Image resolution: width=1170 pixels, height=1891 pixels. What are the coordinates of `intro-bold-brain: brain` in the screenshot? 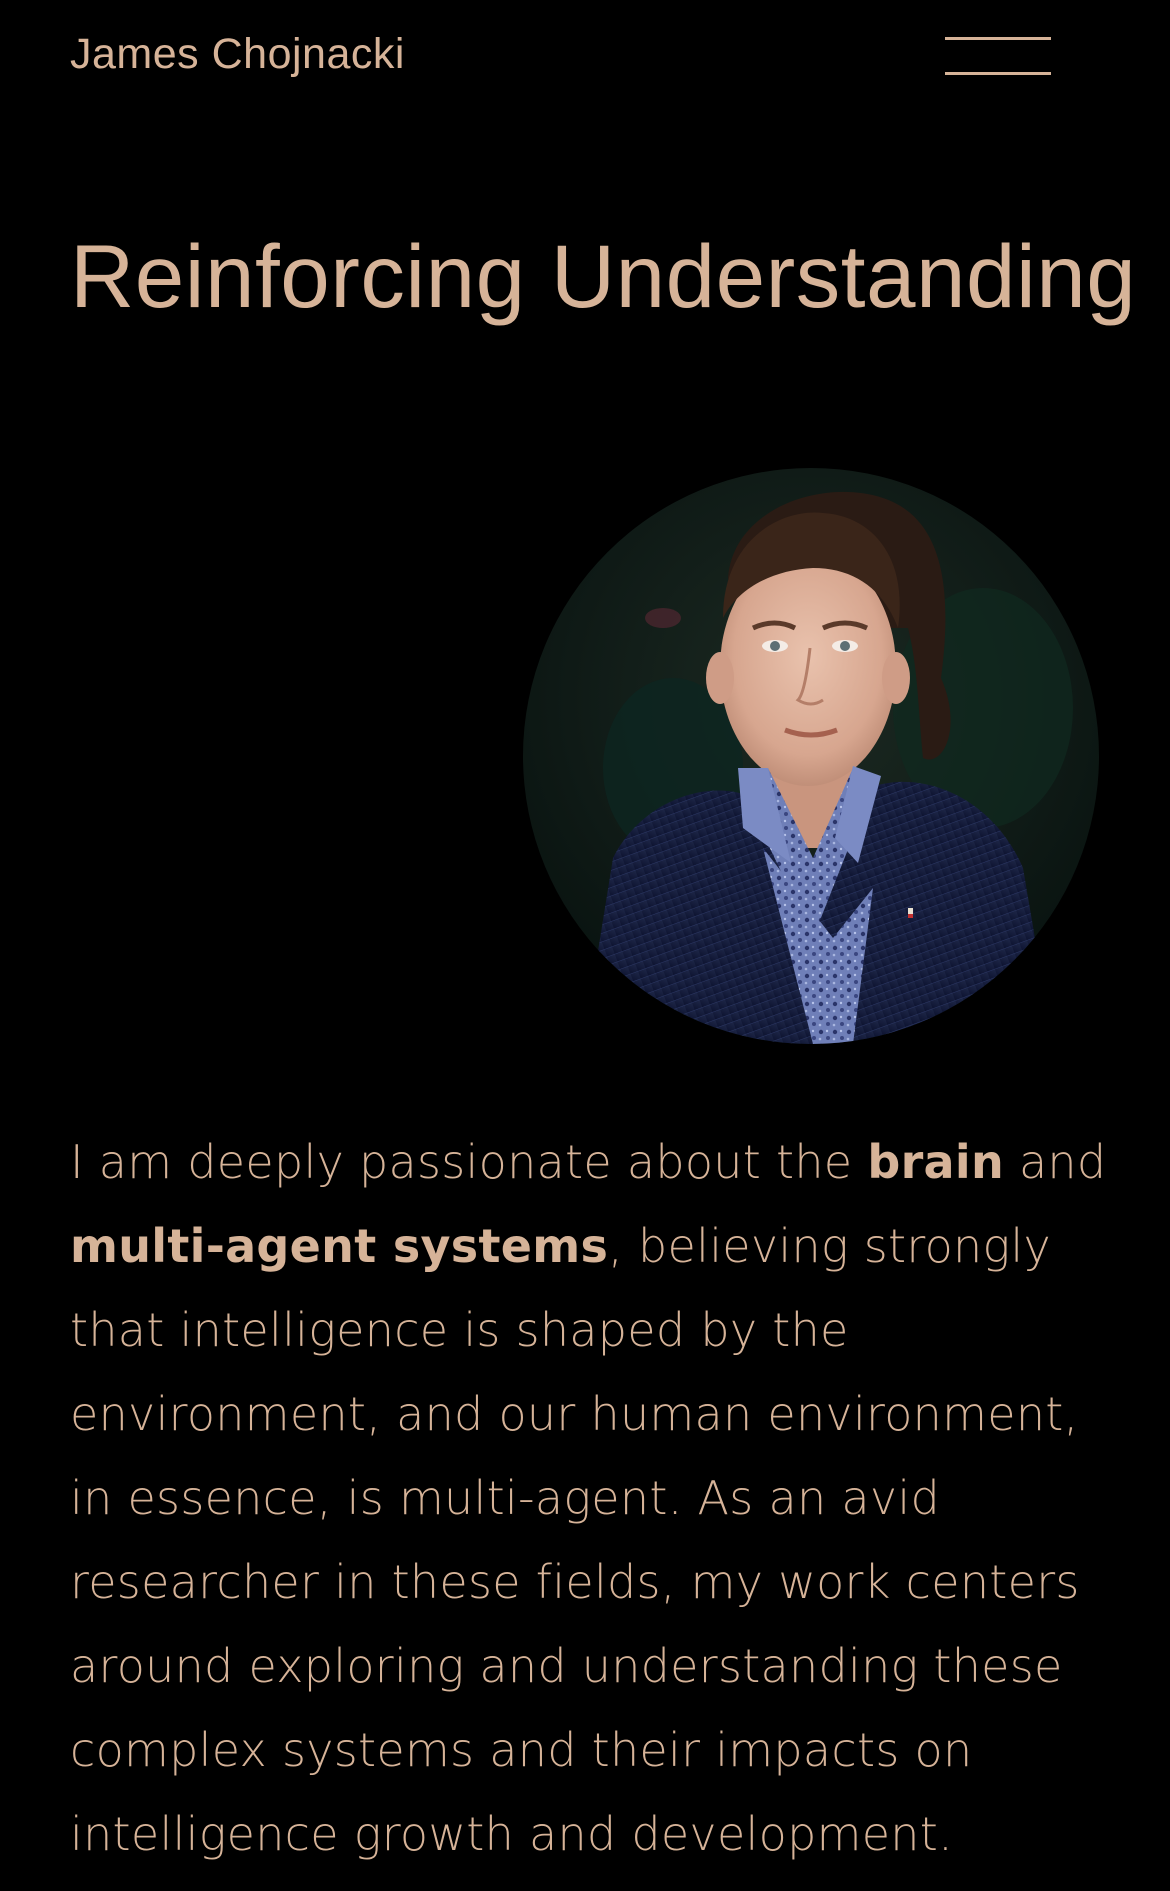 It's located at (936, 1162).